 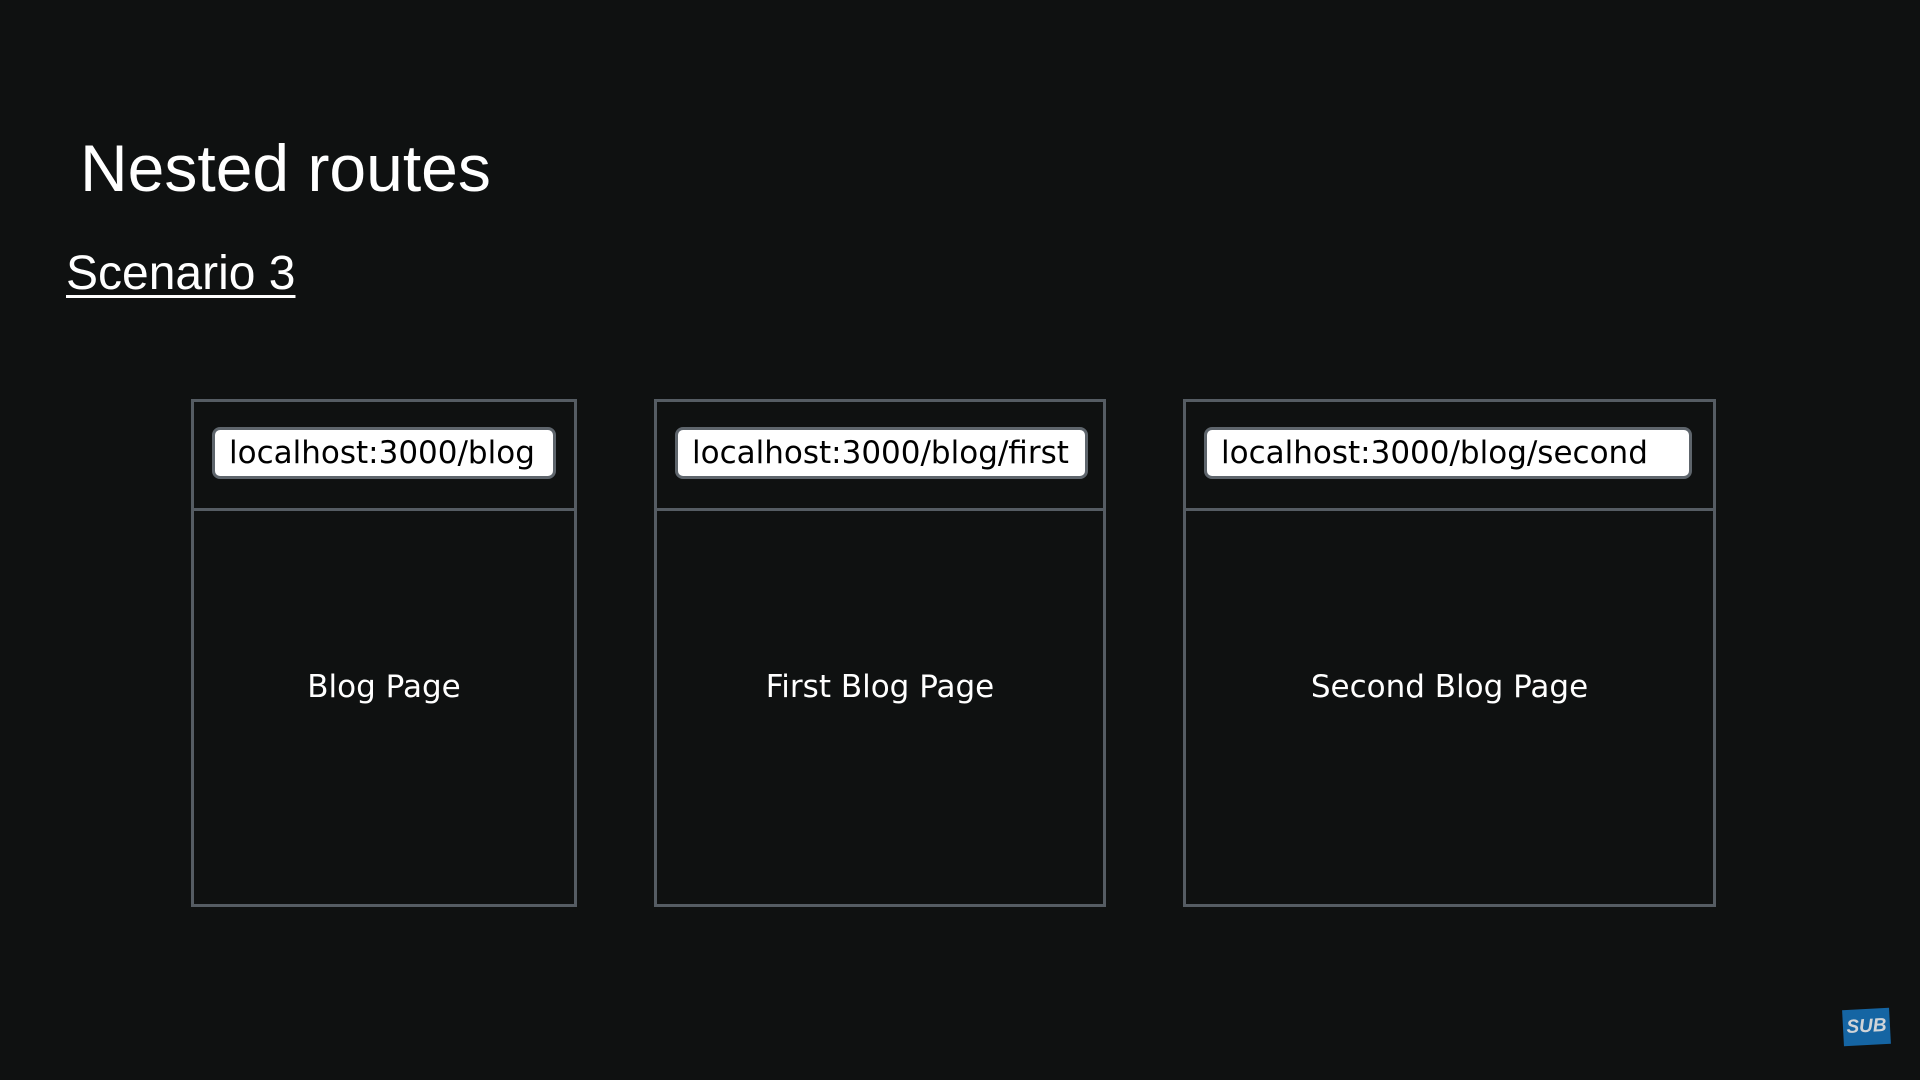 I want to click on address-bar-area: localhost:3000/blog, so click(x=384, y=456).